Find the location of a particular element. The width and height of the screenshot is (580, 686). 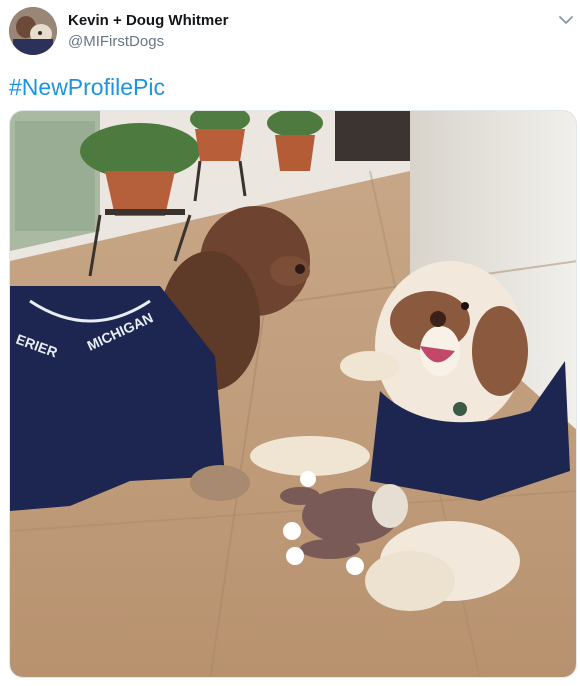

author-name: Kevin + Doug Whitmer is located at coordinates (148, 20).